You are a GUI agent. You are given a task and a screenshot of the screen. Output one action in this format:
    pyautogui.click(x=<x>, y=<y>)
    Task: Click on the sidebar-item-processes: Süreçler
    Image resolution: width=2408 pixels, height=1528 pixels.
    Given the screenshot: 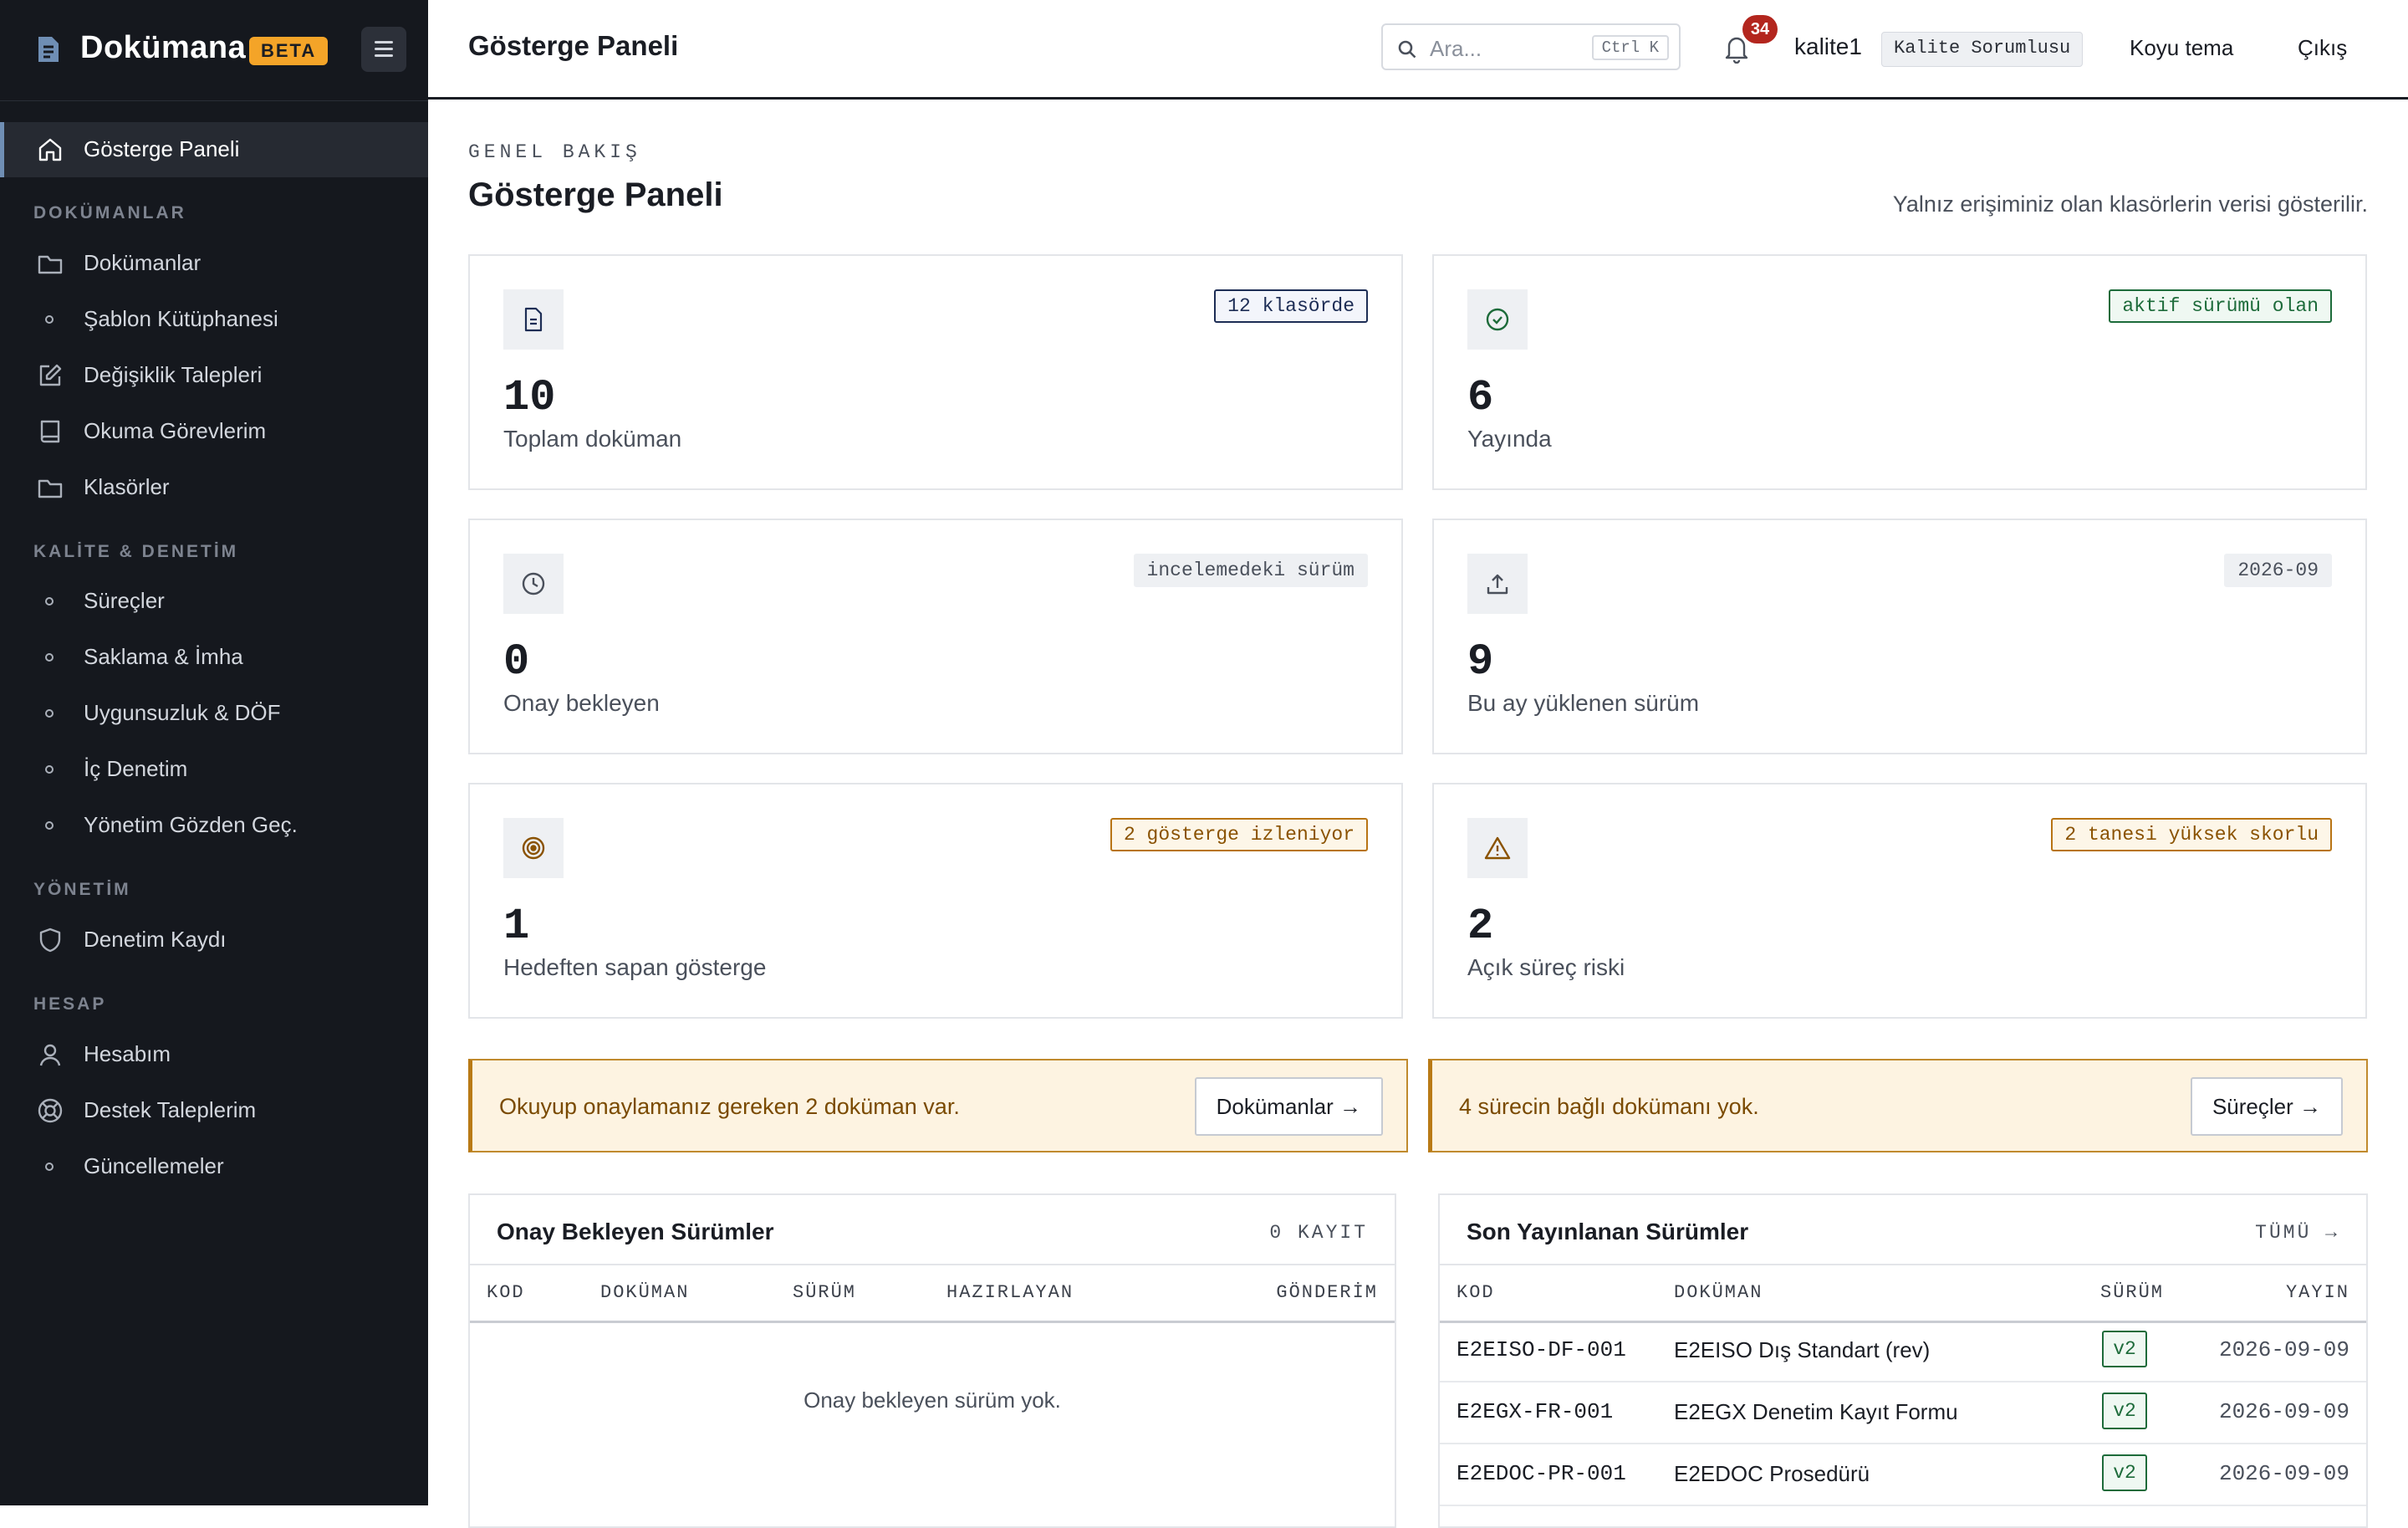 What is the action you would take?
    pyautogui.click(x=214, y=601)
    